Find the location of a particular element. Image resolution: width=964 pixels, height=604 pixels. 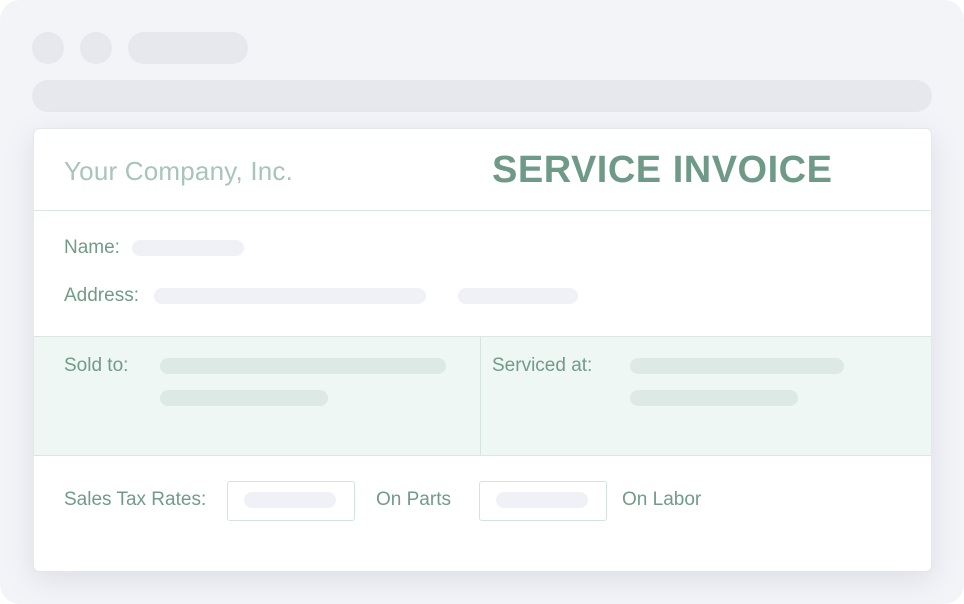

labor-tax-rate-input is located at coordinates (543, 501).